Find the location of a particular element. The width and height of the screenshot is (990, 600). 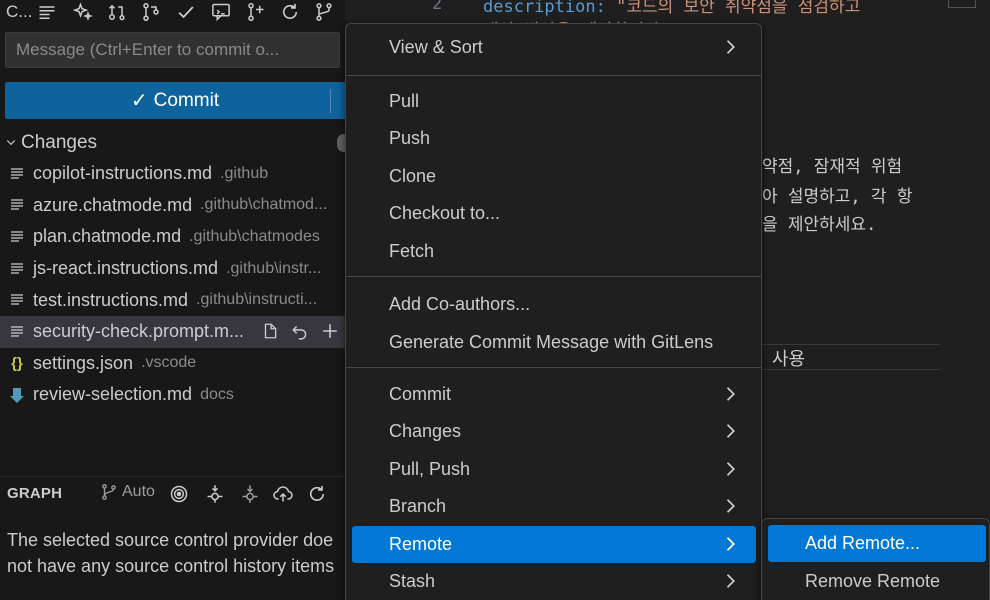

branch-add-icon is located at coordinates (256, 12).